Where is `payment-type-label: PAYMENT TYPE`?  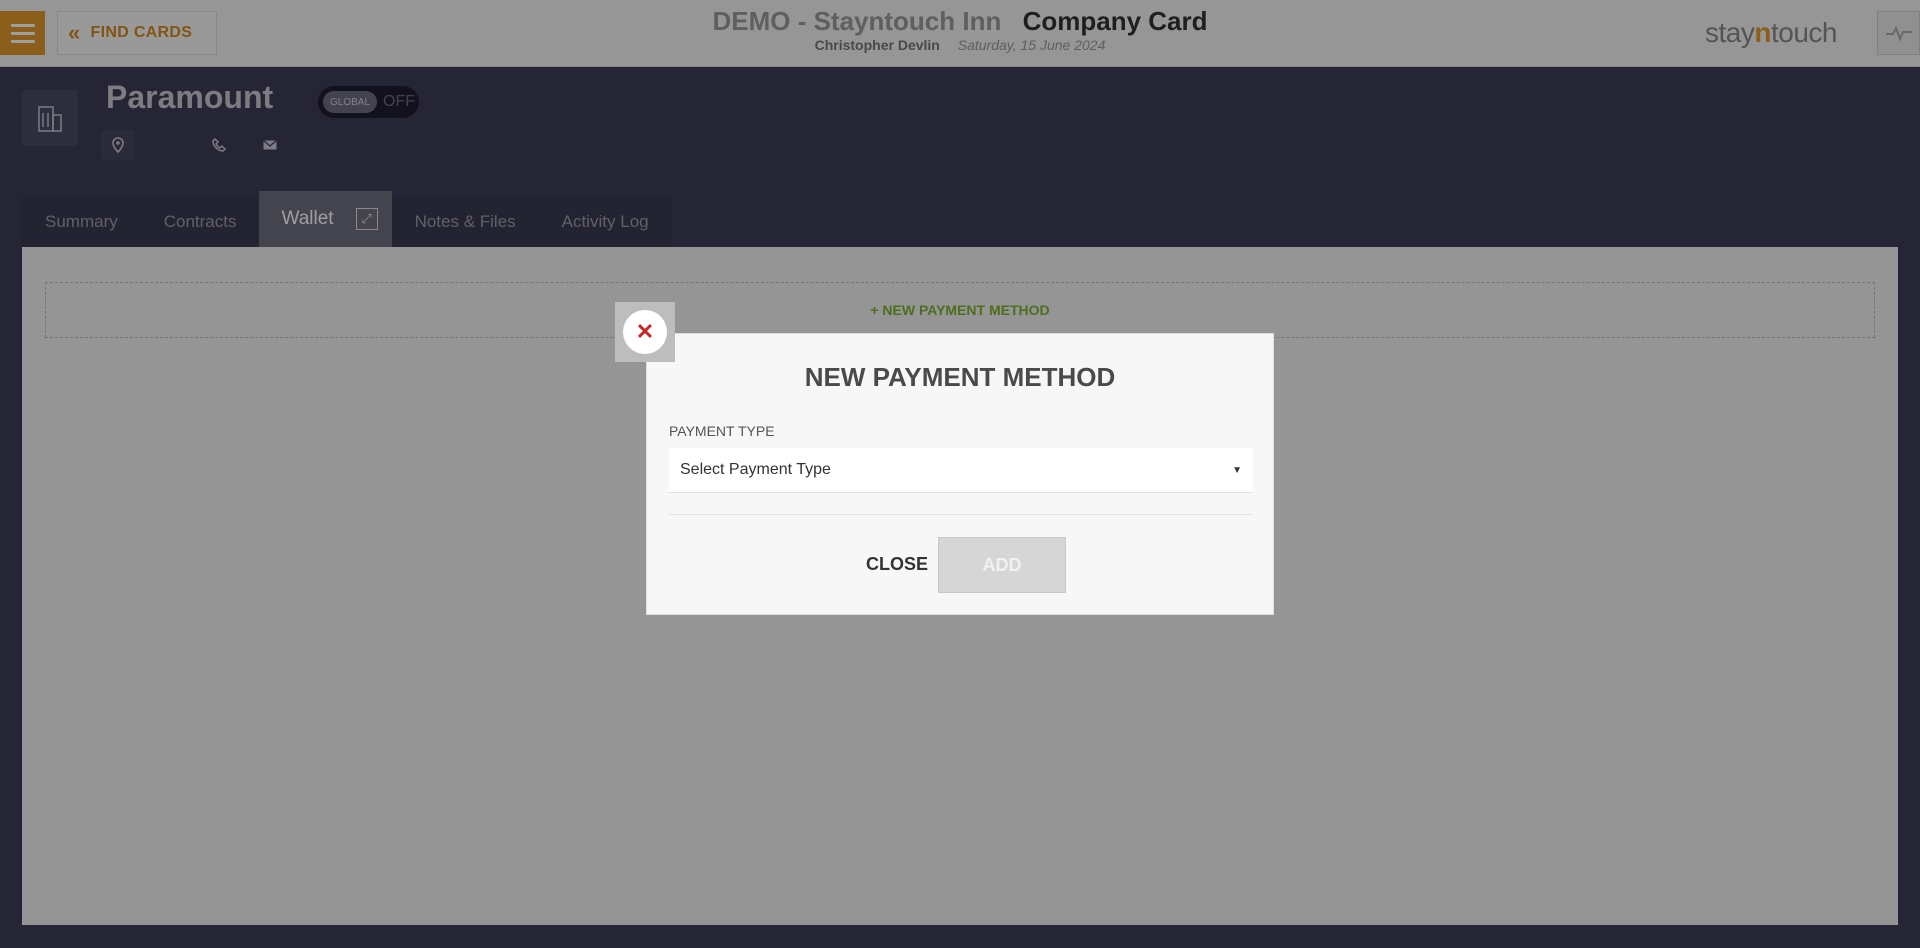 payment-type-label: PAYMENT TYPE is located at coordinates (722, 431).